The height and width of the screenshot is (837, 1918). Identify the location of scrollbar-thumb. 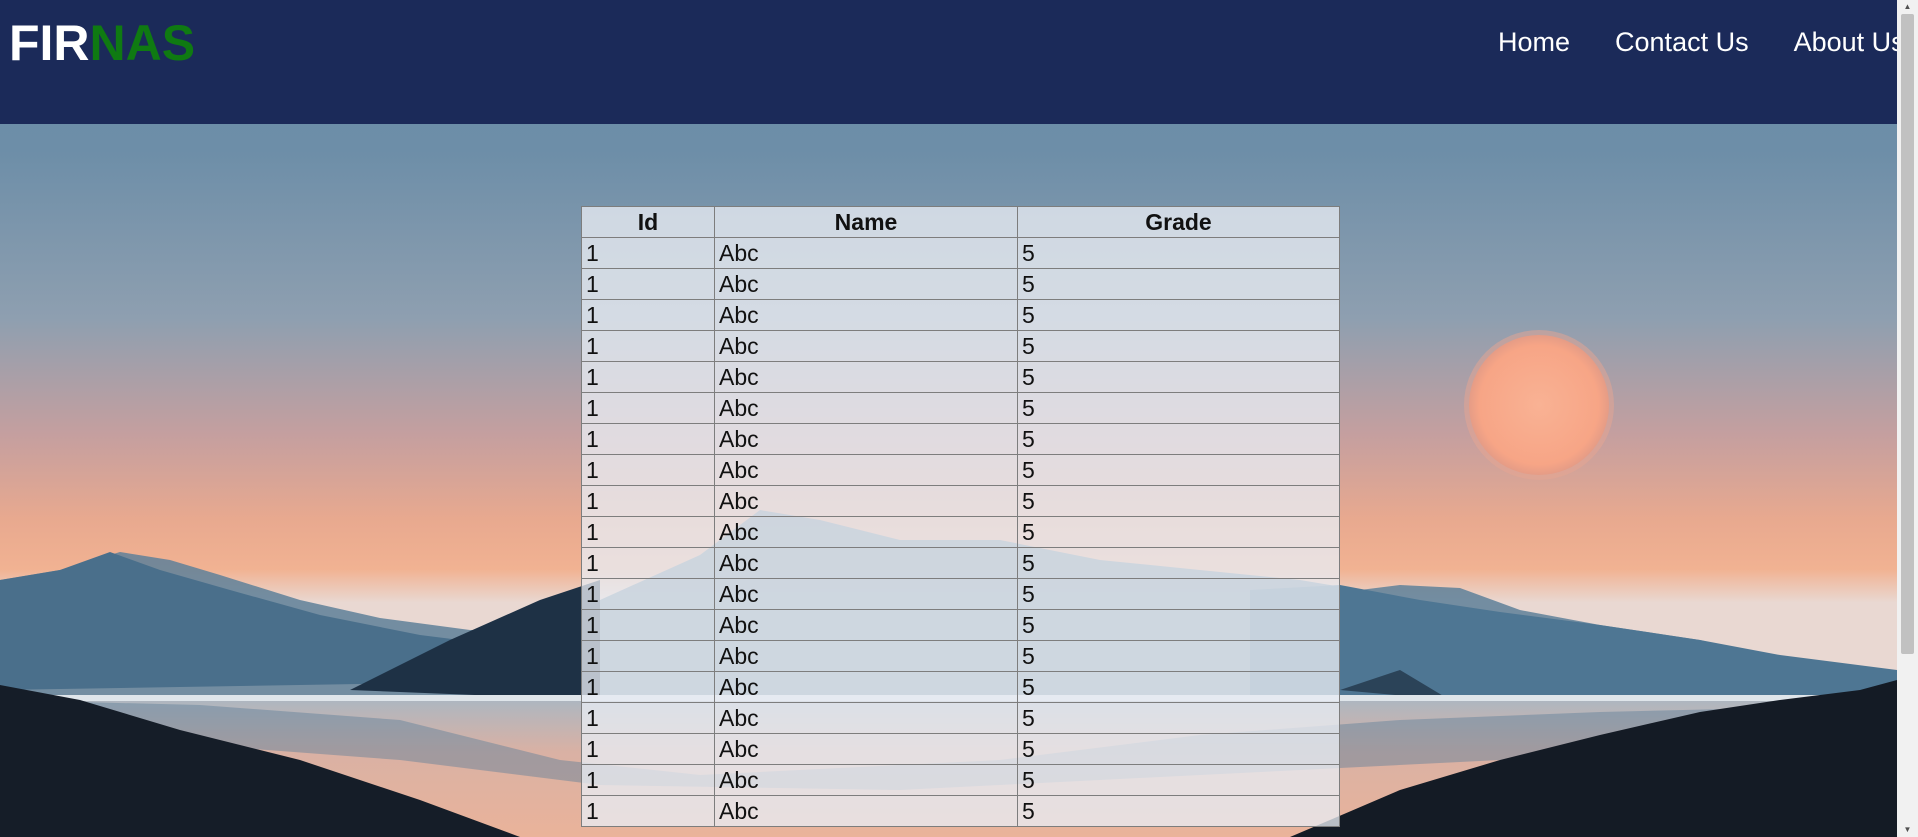
(1907, 334).